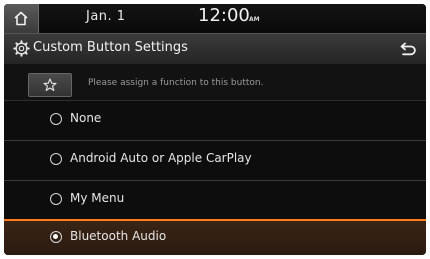 This screenshot has width=430, height=259. I want to click on custom-button-indicator, so click(50, 85).